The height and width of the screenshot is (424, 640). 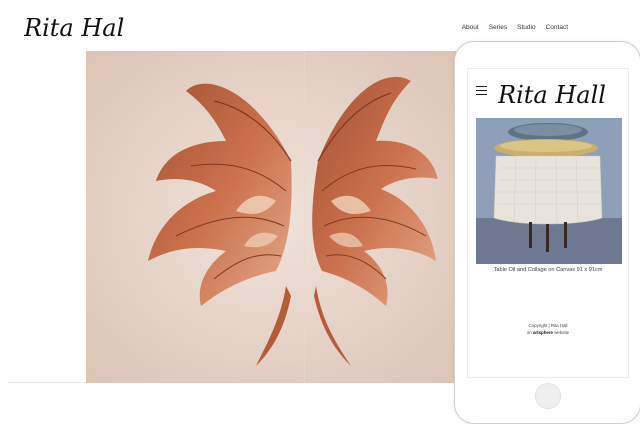 What do you see at coordinates (553, 95) in the screenshot?
I see `mobile-logo-text: Rita Hall.` at bounding box center [553, 95].